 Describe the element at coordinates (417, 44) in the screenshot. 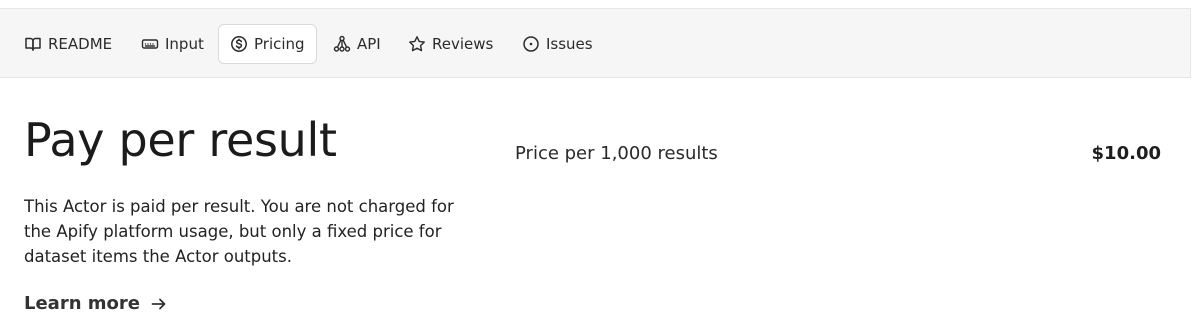

I see `star-icon` at that location.